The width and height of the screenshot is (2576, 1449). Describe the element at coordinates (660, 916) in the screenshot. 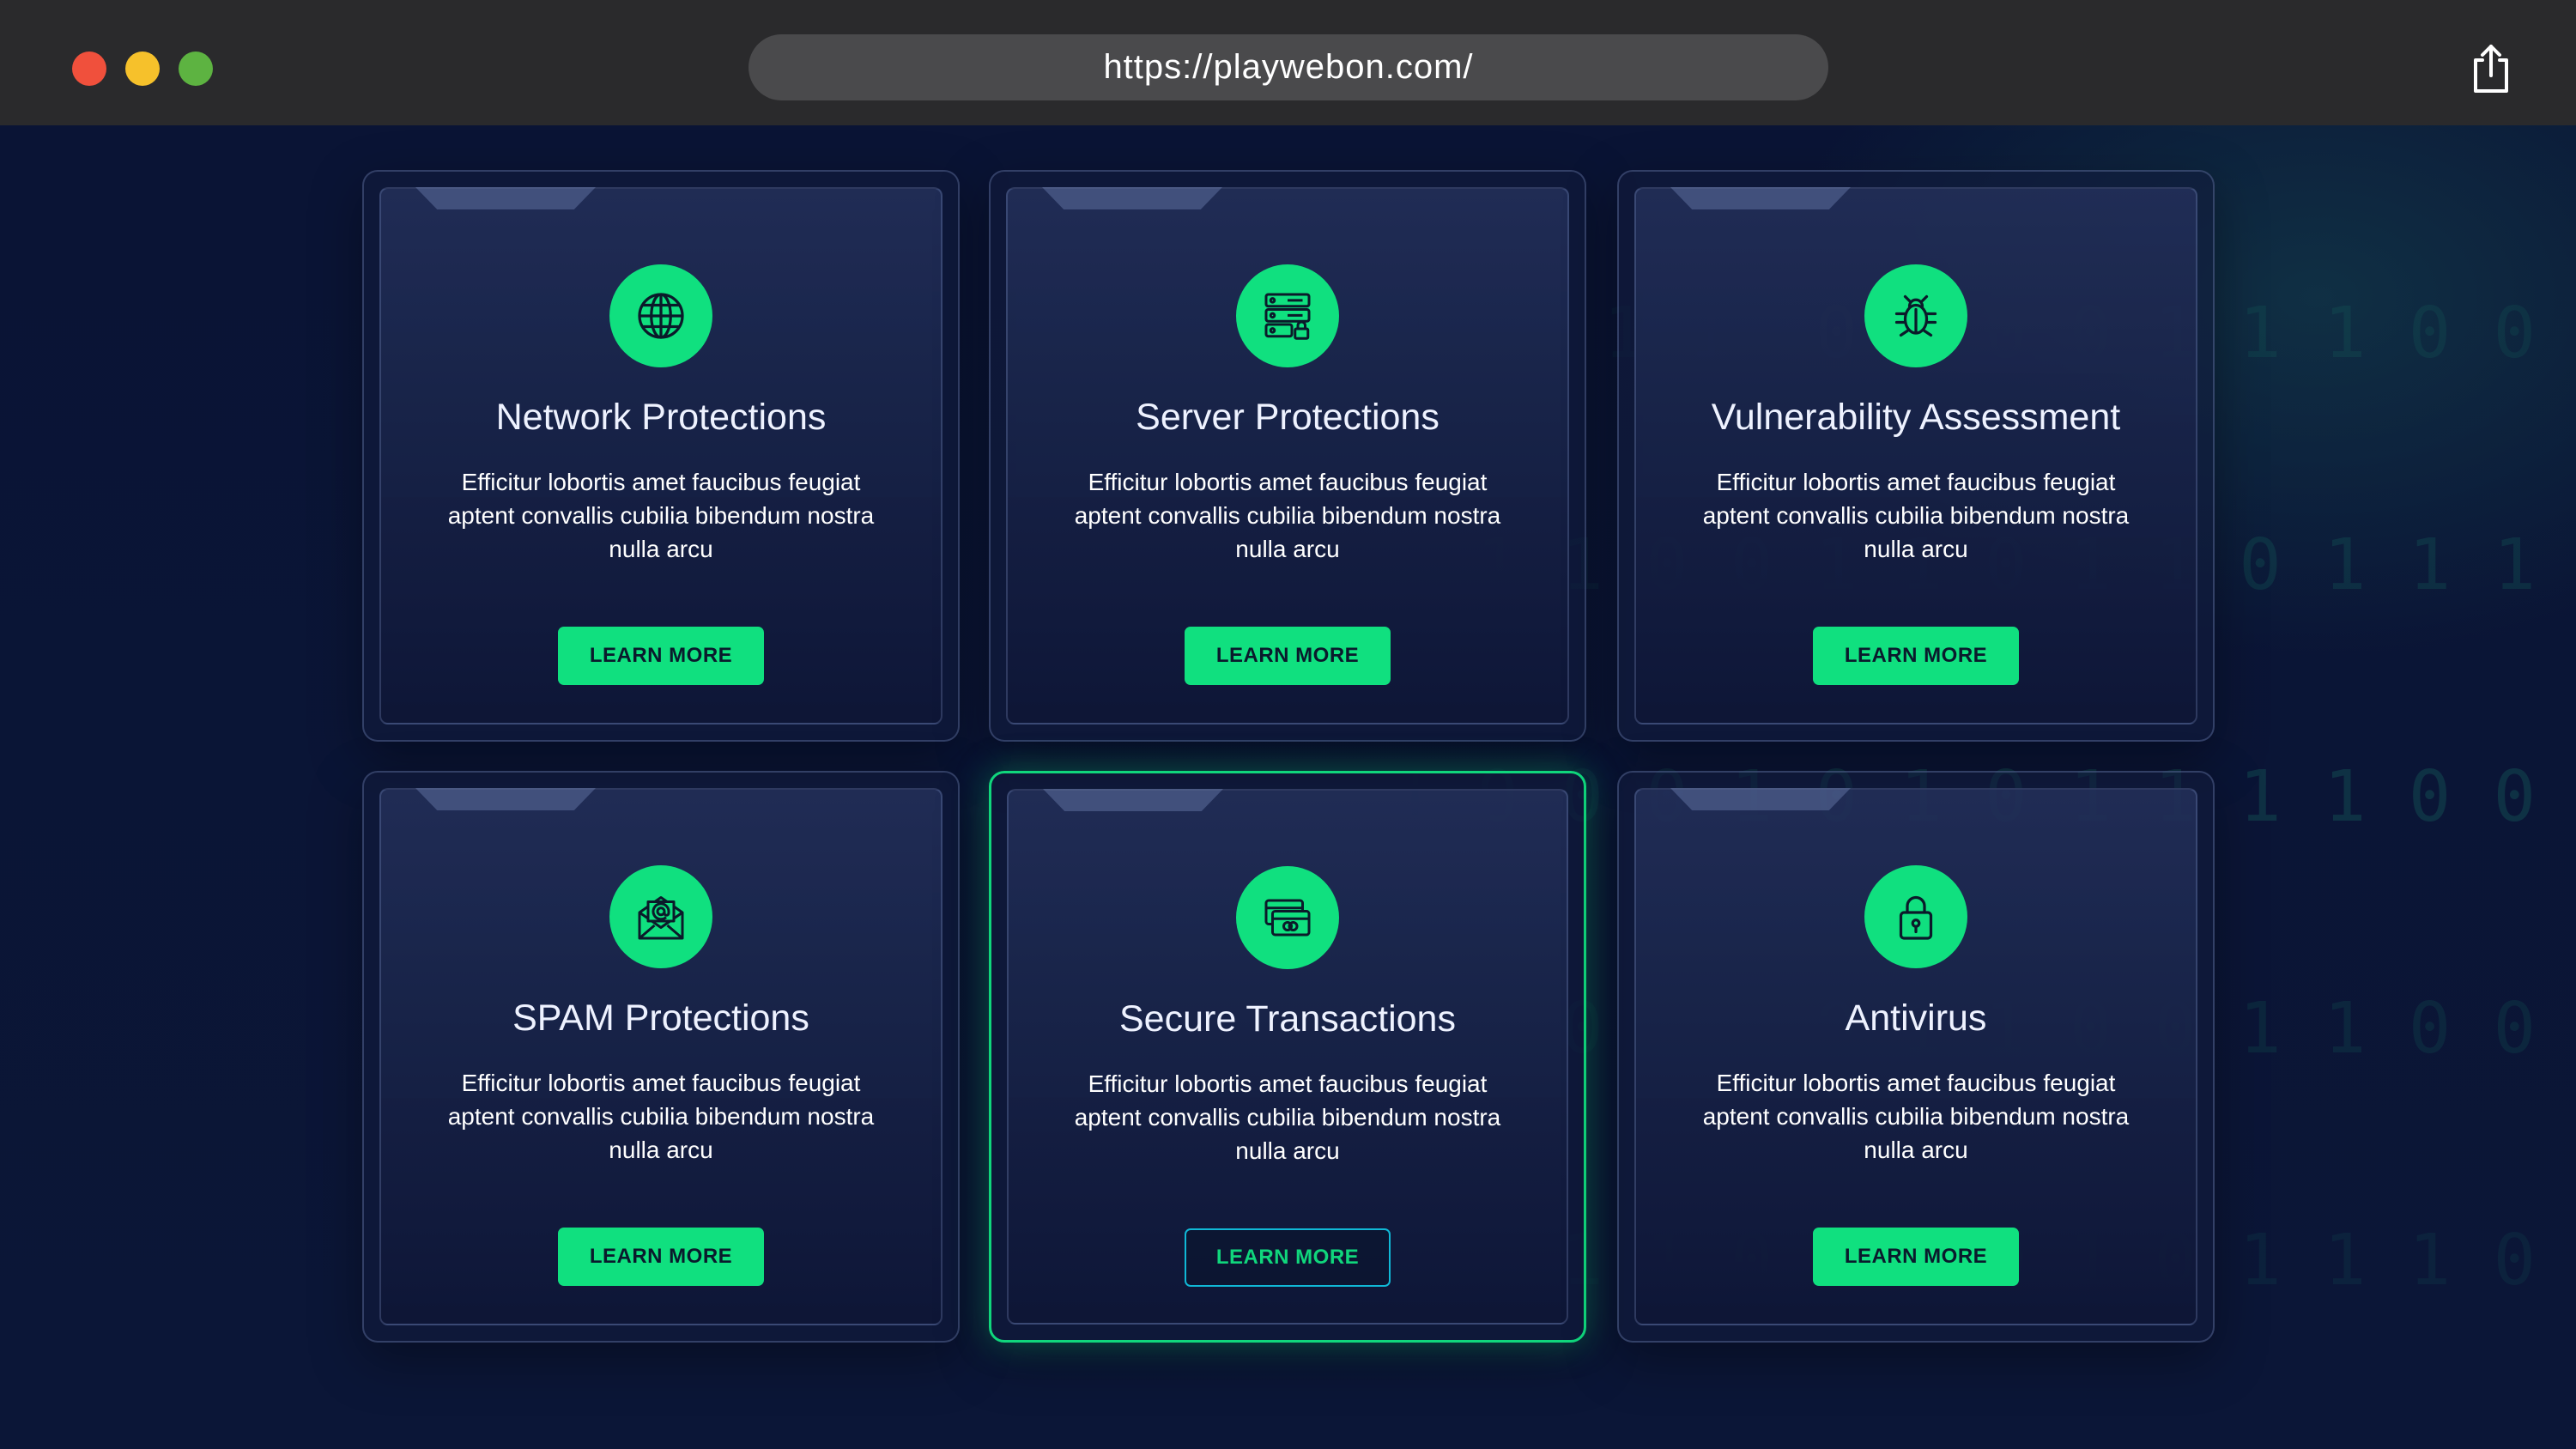

I see `envelope-icon` at that location.